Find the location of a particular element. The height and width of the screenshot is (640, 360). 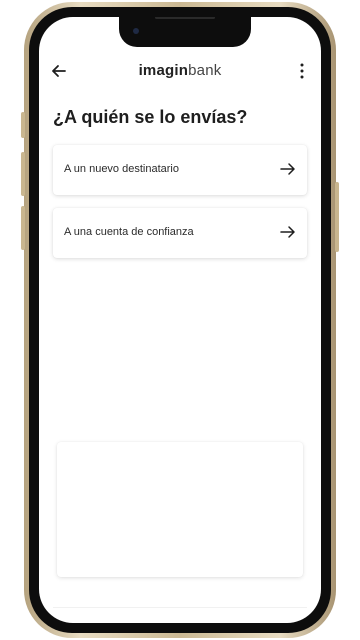

app-header: imaginbank is located at coordinates (180, 71).